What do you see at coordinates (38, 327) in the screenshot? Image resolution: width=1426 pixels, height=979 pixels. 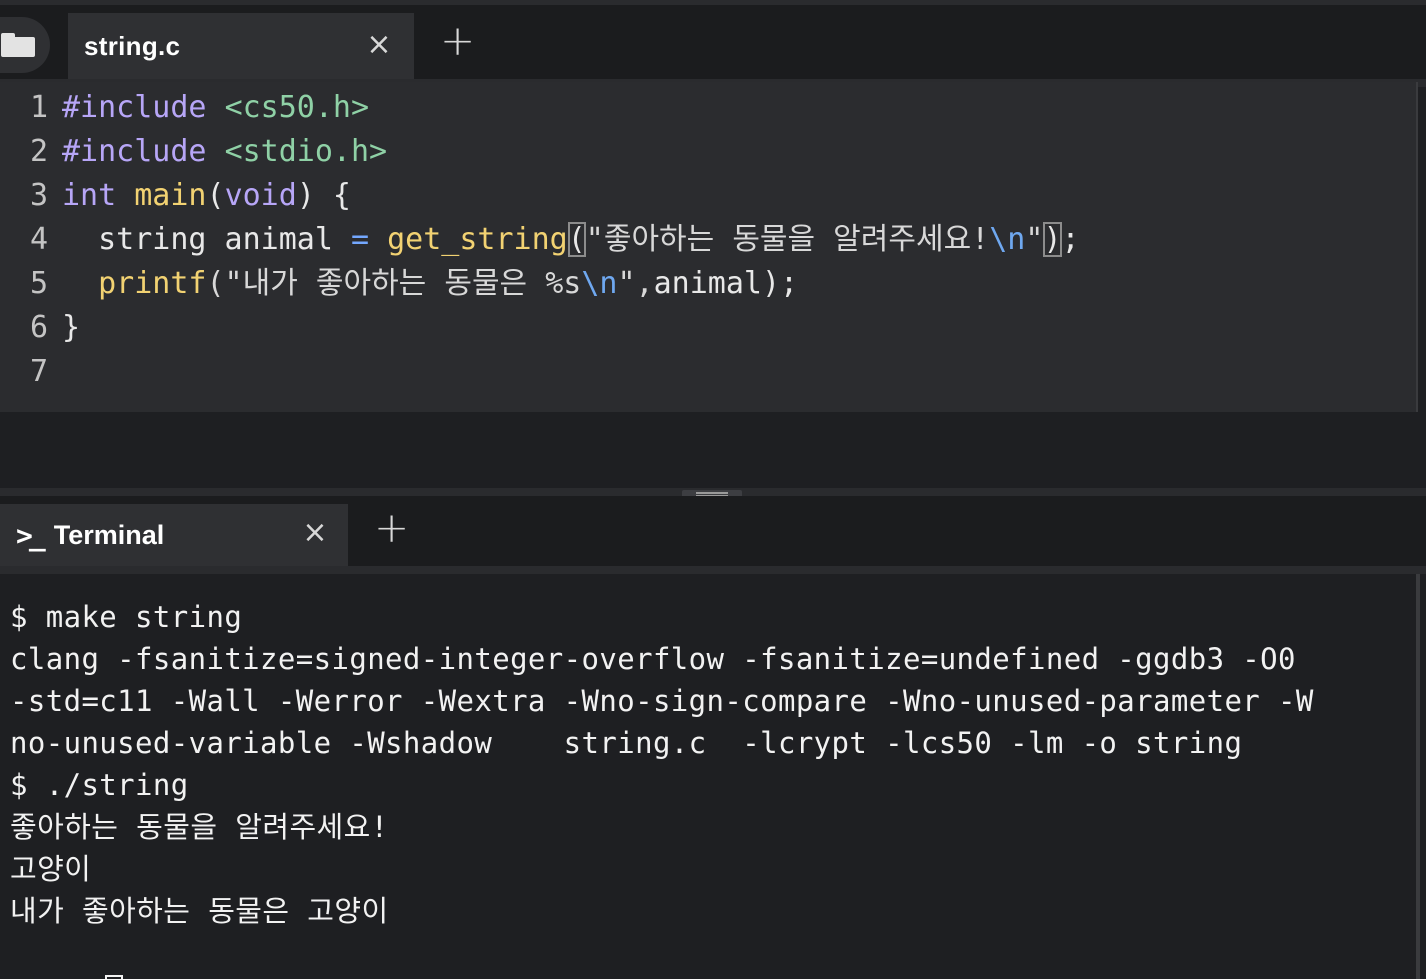 I see `line-number: 6` at bounding box center [38, 327].